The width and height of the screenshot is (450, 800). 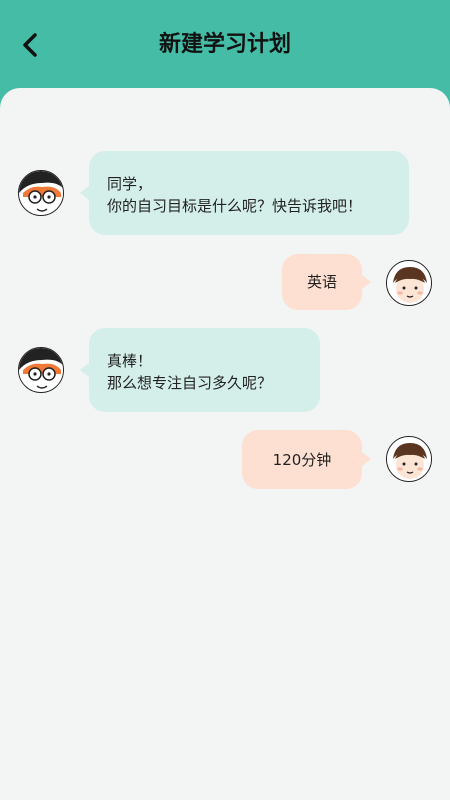 I want to click on message-text: 120分钟, so click(x=302, y=459).